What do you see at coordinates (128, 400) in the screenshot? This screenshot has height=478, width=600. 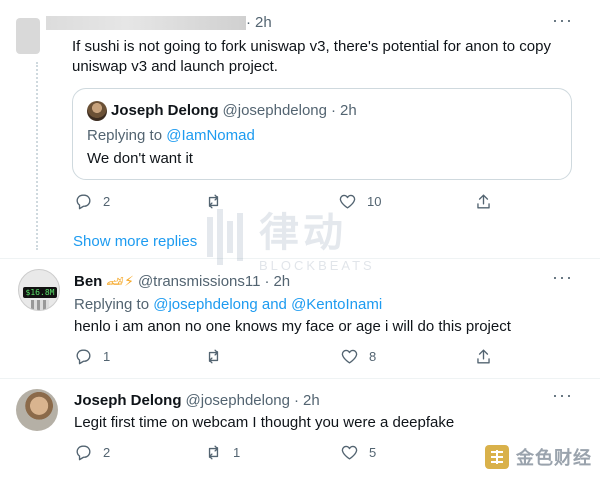 I see `joseph-name: Joseph Delong` at bounding box center [128, 400].